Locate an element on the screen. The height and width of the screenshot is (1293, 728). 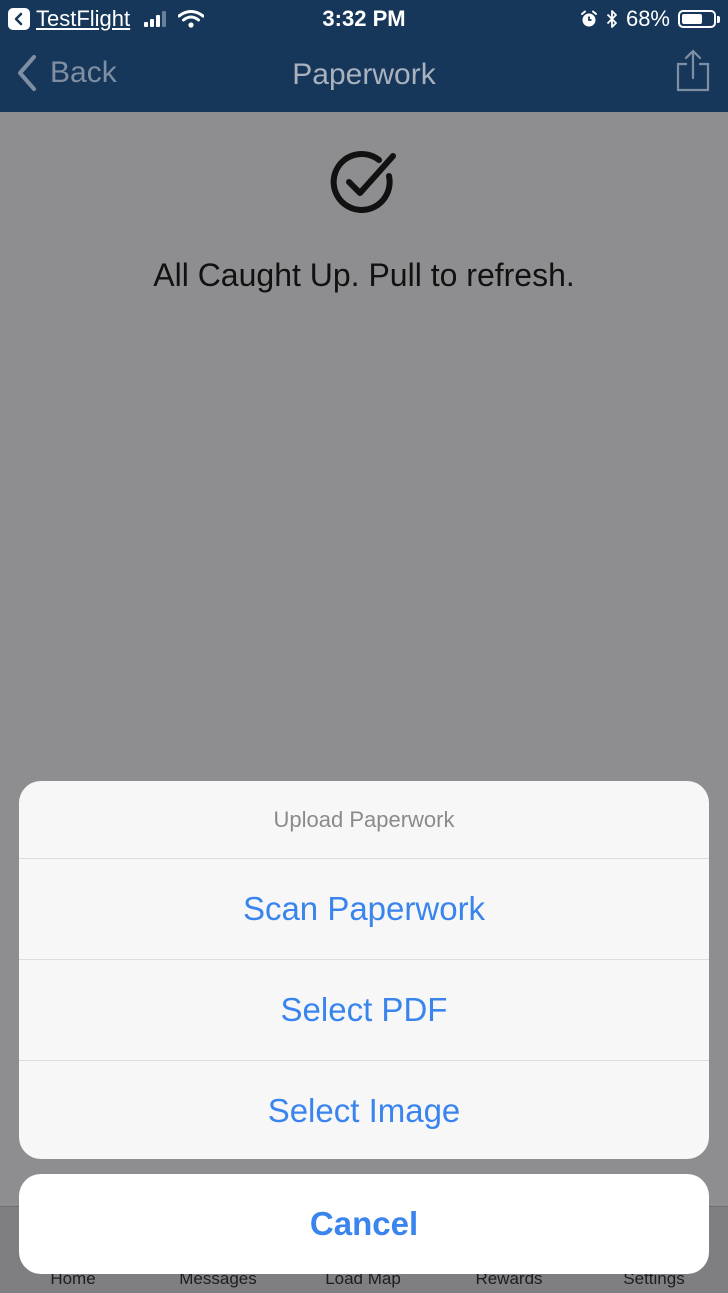
share-icon is located at coordinates (693, 70).